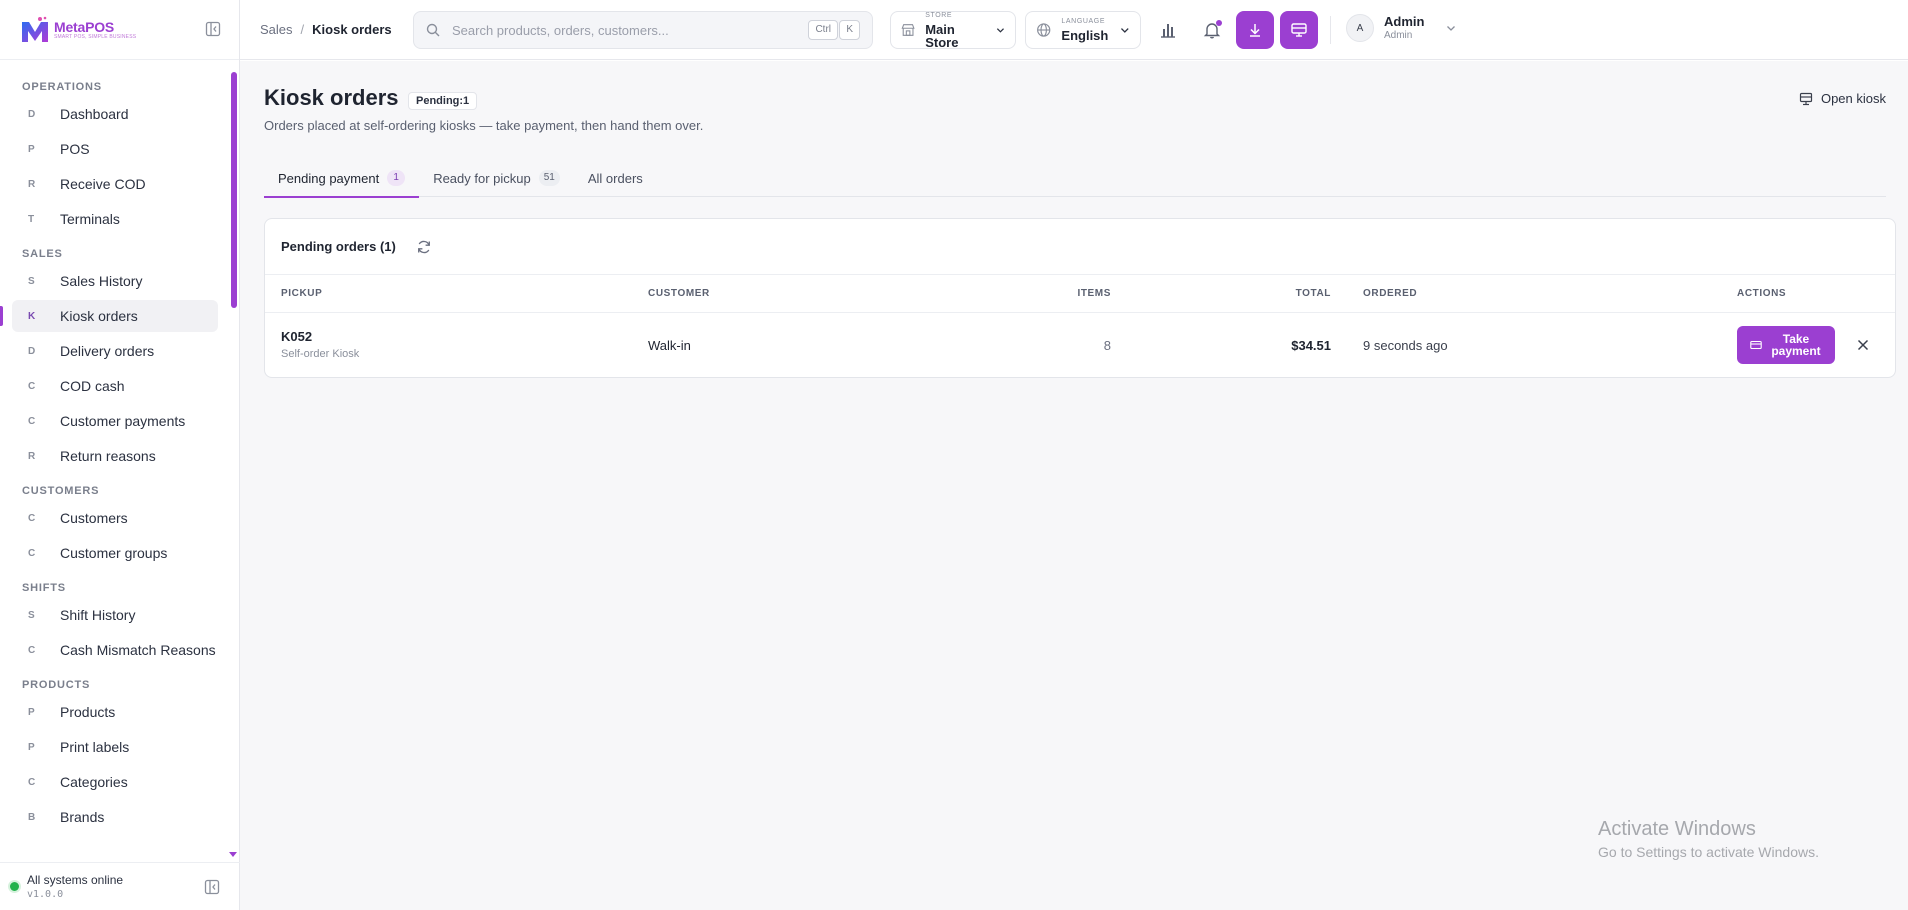 This screenshot has height=910, width=1908. I want to click on column-ordered: ORDERED, so click(1390, 293).